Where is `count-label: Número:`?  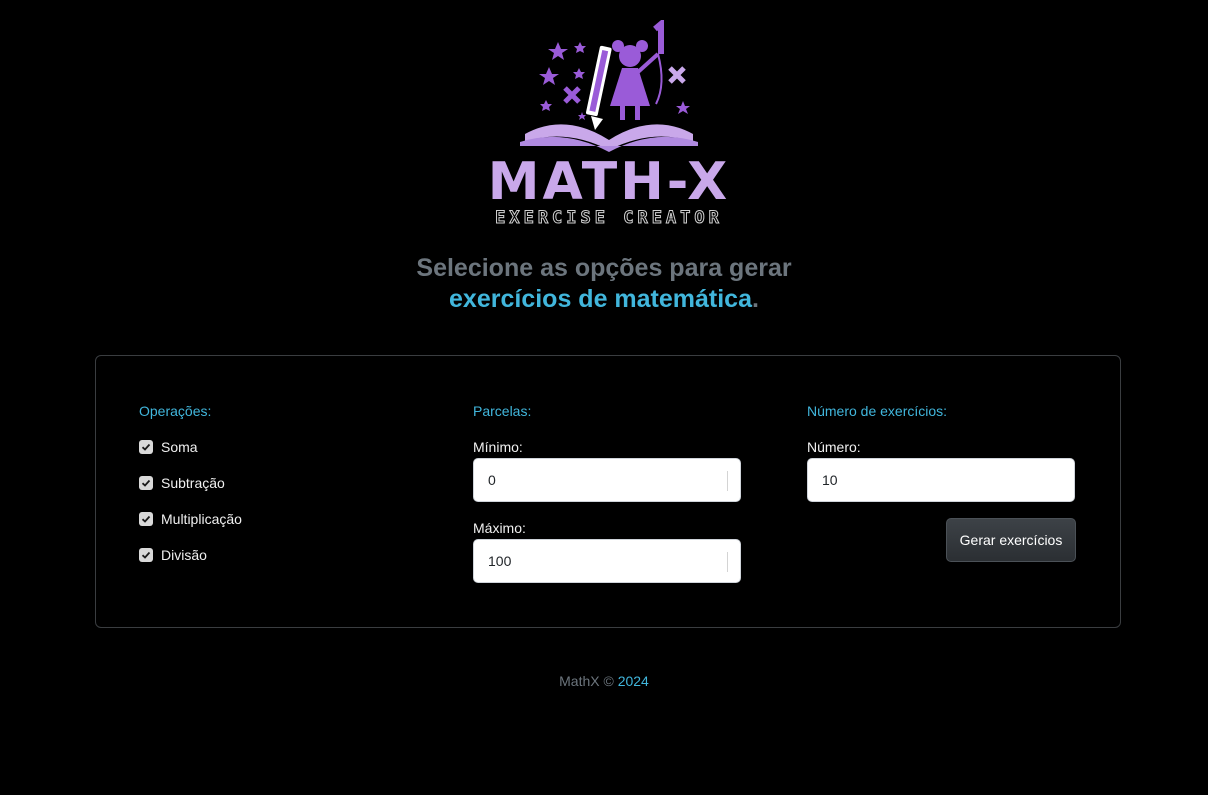
count-label: Número: is located at coordinates (834, 447).